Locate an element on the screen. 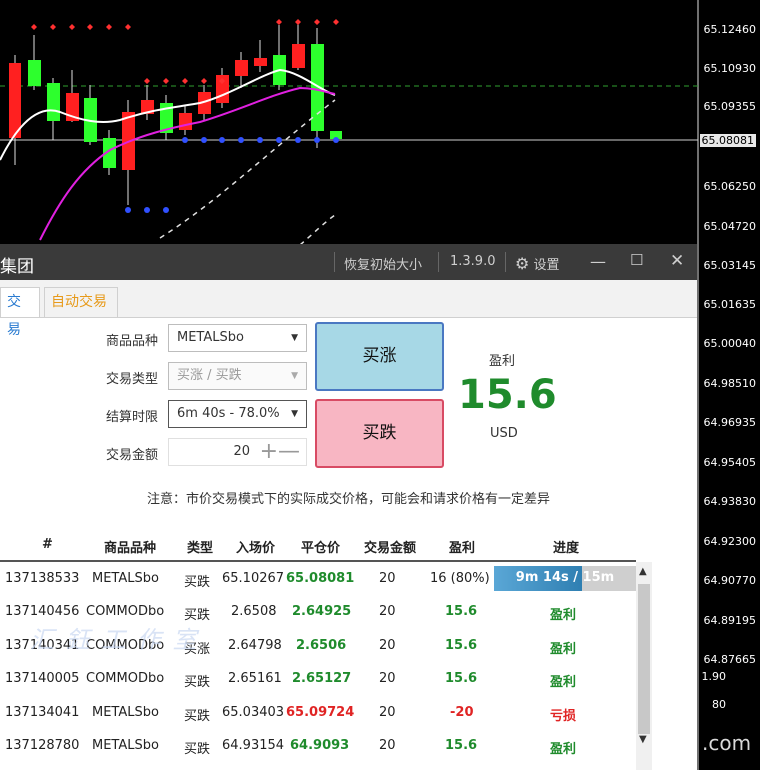 Image resolution: width=760 pixels, height=770 pixels. settings-label: 设置 is located at coordinates (546, 265).